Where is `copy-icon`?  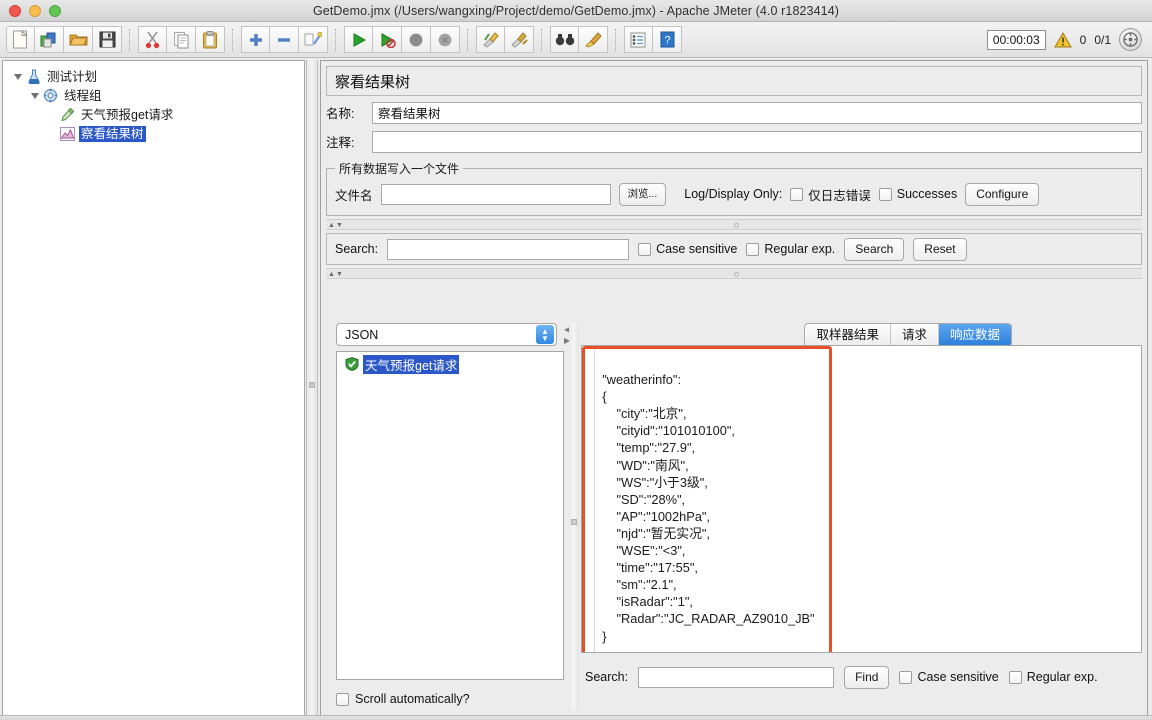
copy-icon is located at coordinates (181, 39).